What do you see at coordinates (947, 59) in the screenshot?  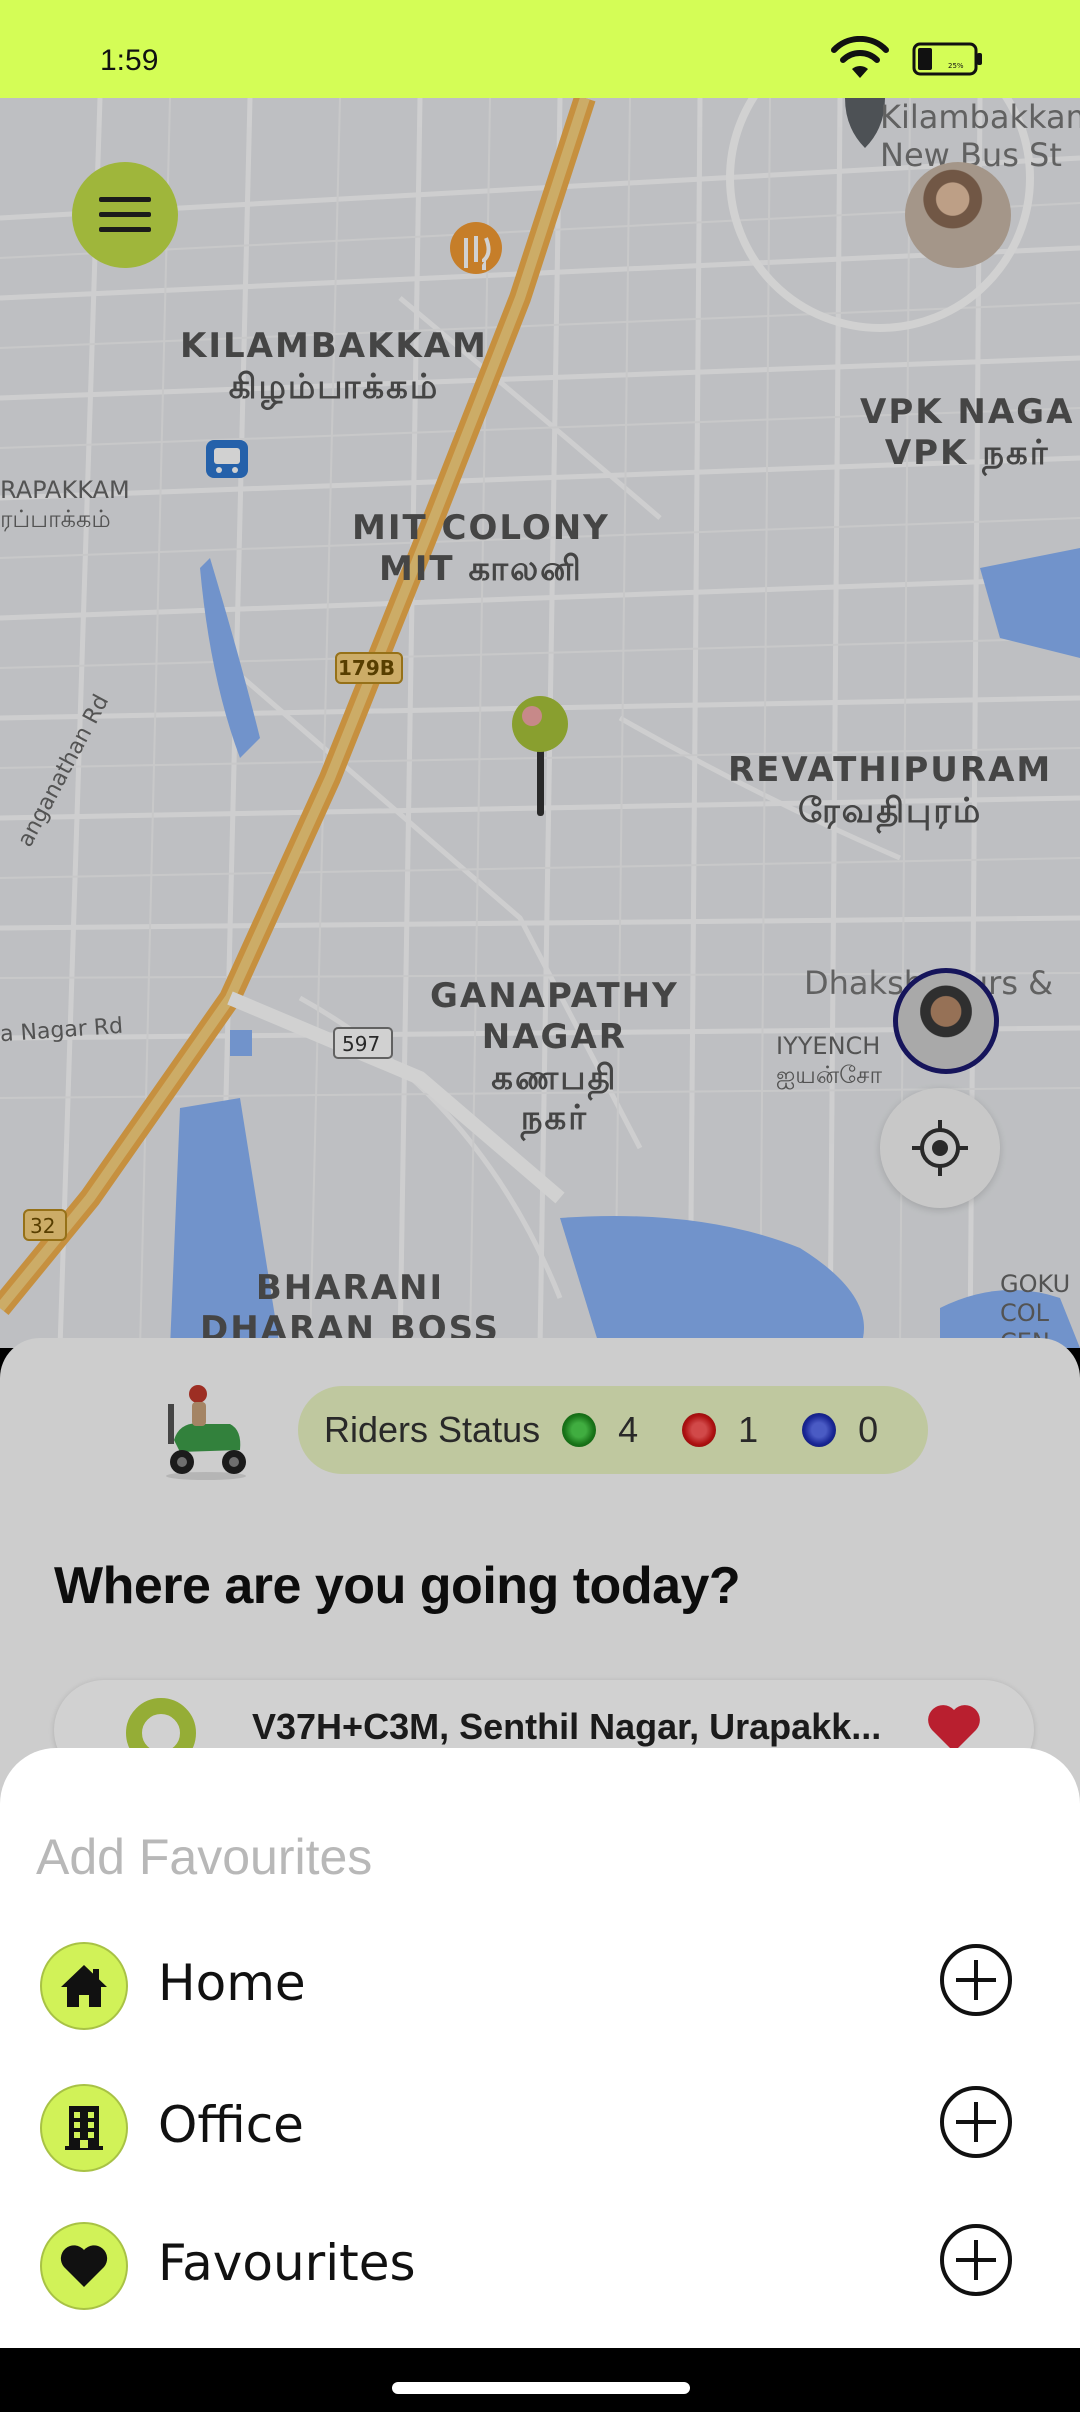 I see `battery-icon: 25%` at bounding box center [947, 59].